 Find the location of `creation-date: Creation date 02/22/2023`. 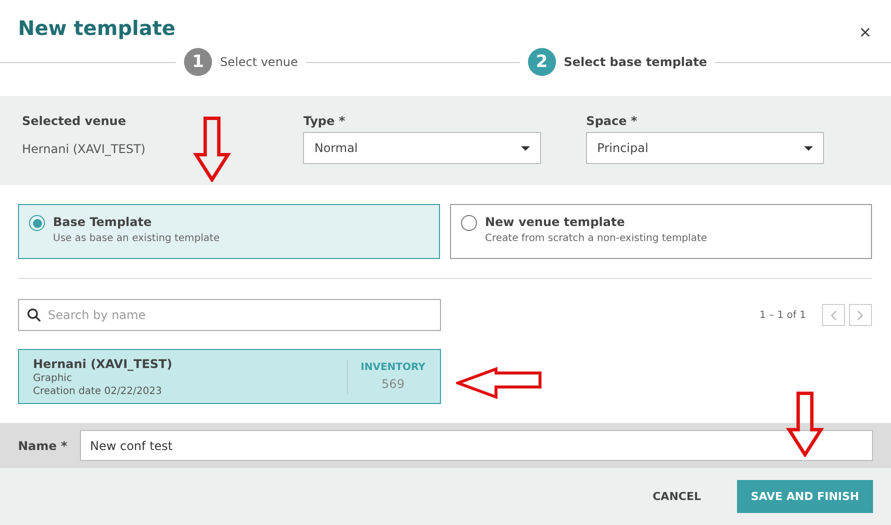

creation-date: Creation date 02/22/2023 is located at coordinates (98, 391).